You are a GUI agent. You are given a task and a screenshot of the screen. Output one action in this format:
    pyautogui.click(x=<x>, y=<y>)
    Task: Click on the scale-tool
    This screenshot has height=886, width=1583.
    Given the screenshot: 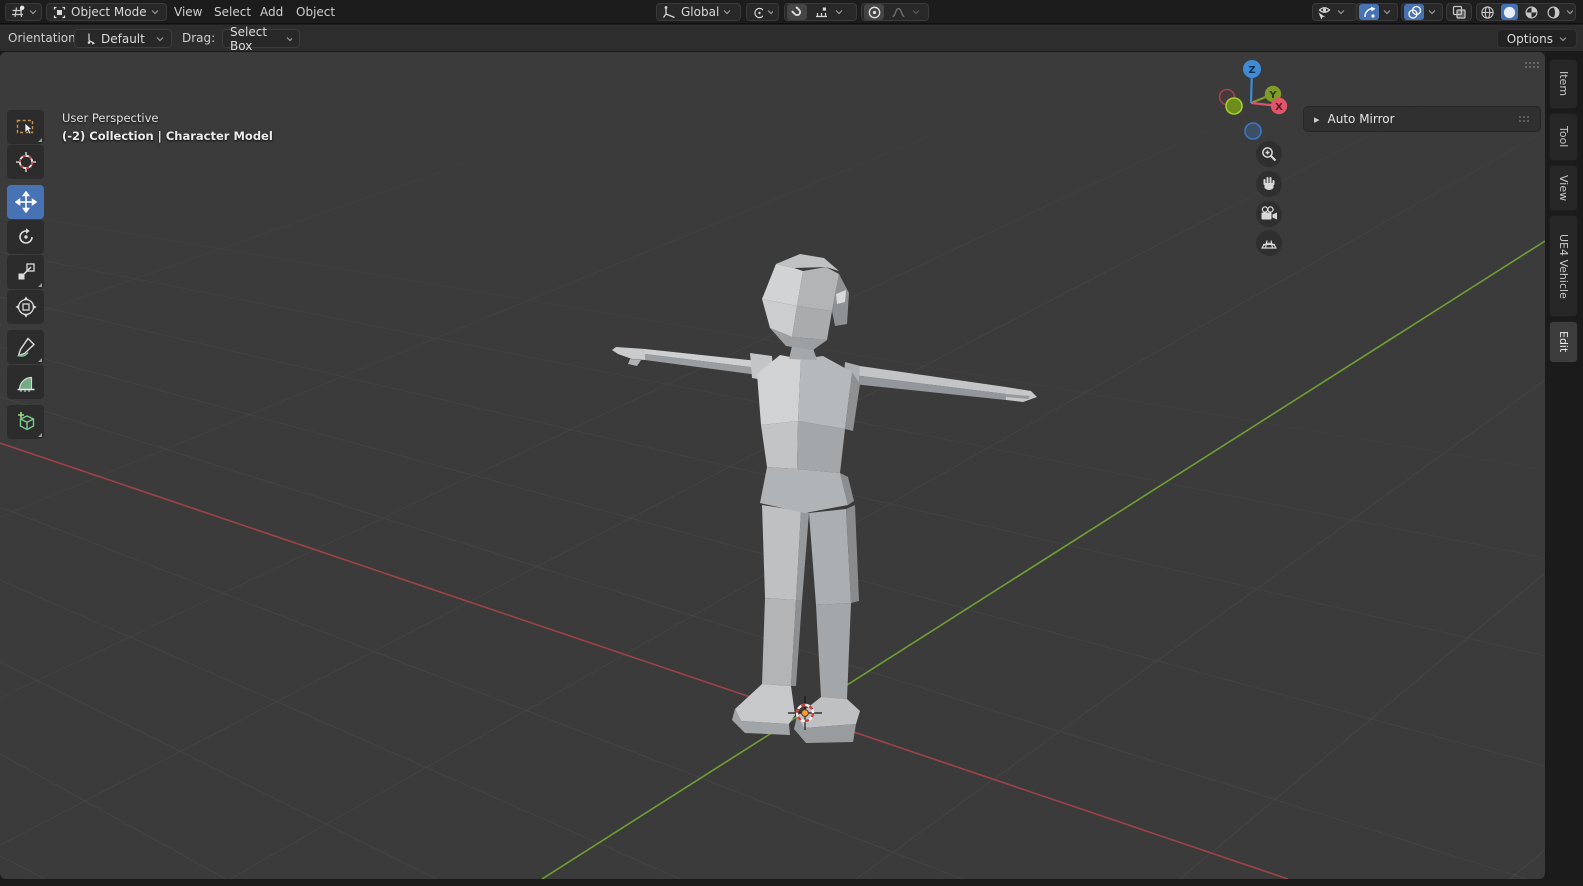 What is the action you would take?
    pyautogui.click(x=25, y=272)
    